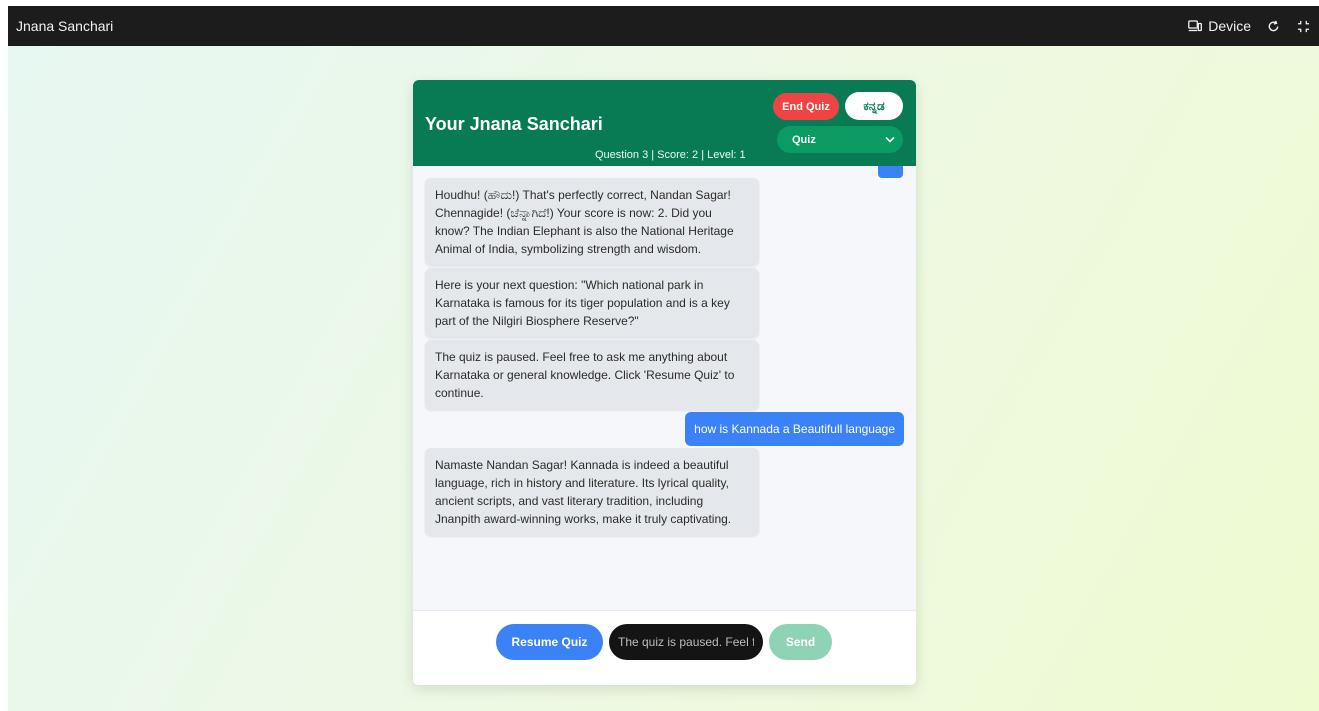 The width and height of the screenshot is (1319, 711). What do you see at coordinates (1195, 26) in the screenshot?
I see `device-icon` at bounding box center [1195, 26].